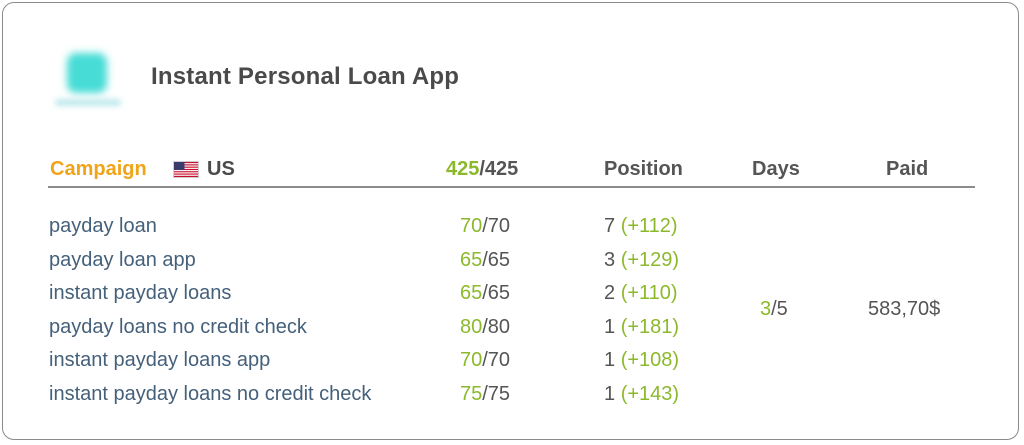  Describe the element at coordinates (398, 261) in the screenshot. I see `keyword-row: payday loan app 65/65 3 (+129)` at that location.